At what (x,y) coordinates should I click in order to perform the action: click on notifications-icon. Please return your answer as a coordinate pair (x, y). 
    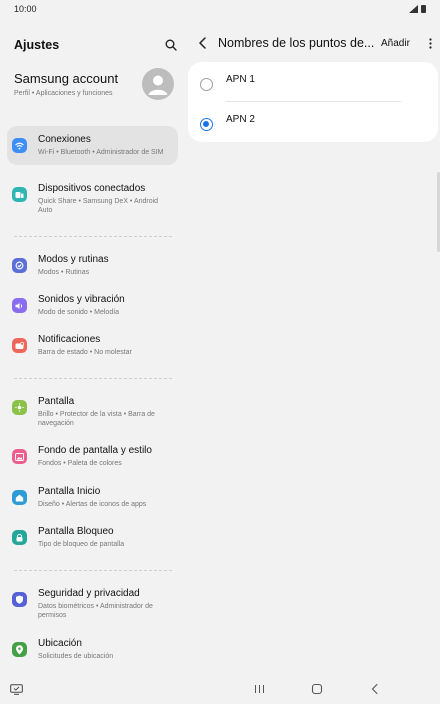
    Looking at the image, I should click on (19, 345).